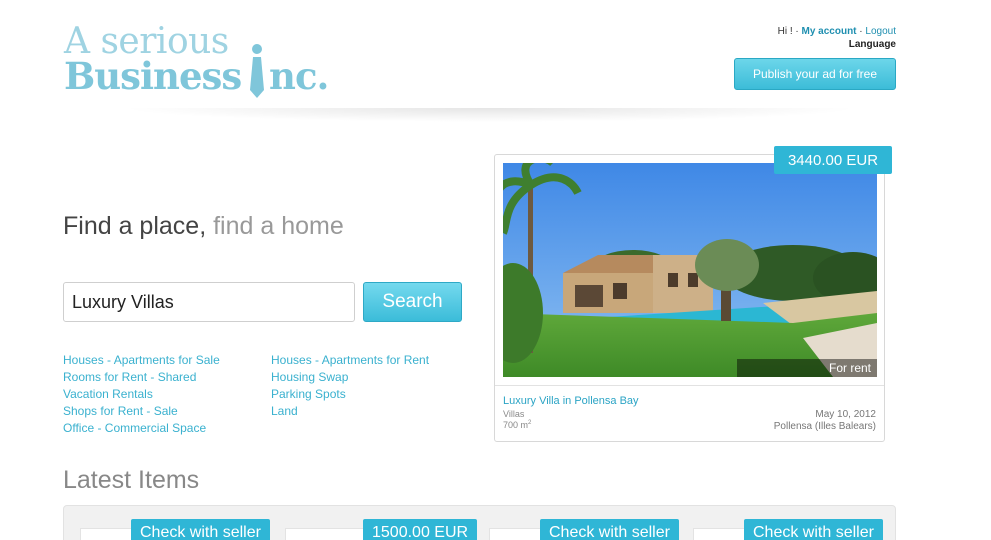 This screenshot has height=540, width=991. I want to click on category-link: Vacation Rentals, so click(141, 394).